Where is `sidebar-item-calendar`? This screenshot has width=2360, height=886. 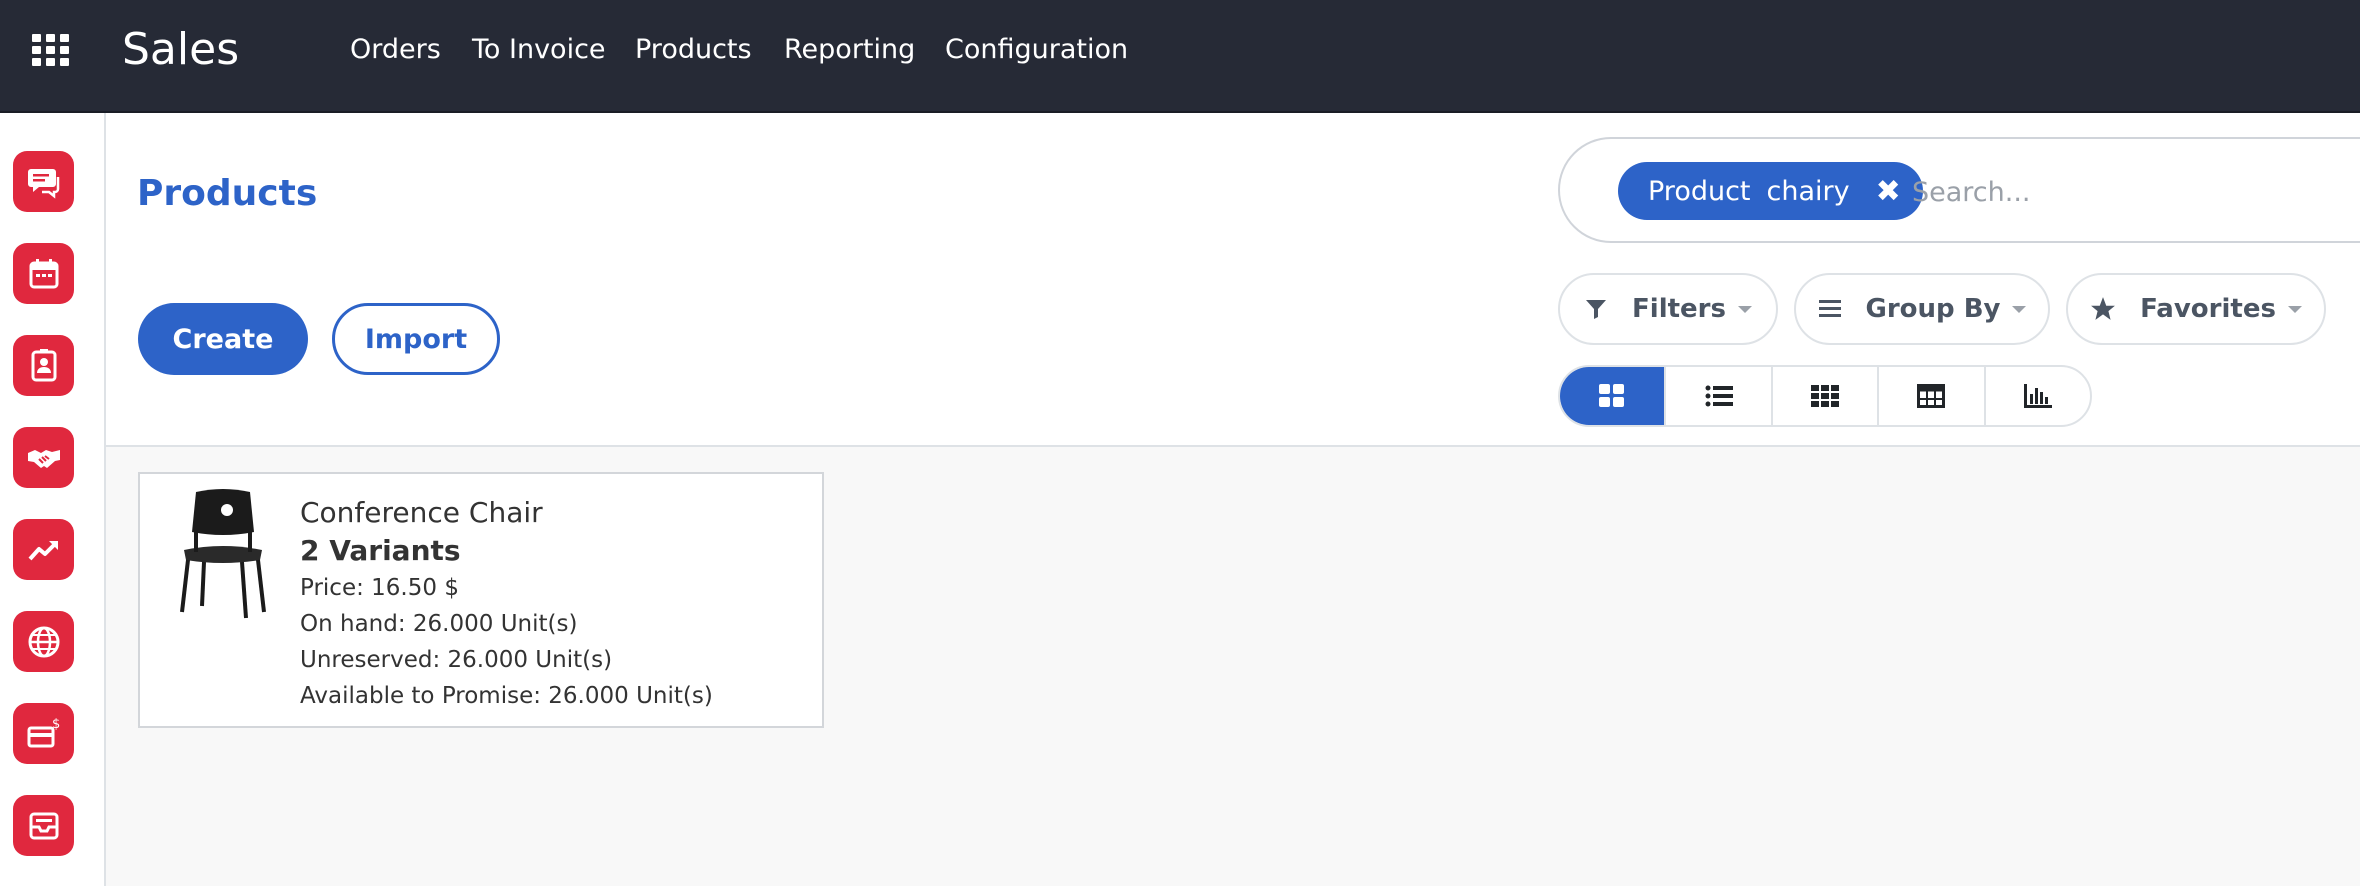 sidebar-item-calendar is located at coordinates (43, 273).